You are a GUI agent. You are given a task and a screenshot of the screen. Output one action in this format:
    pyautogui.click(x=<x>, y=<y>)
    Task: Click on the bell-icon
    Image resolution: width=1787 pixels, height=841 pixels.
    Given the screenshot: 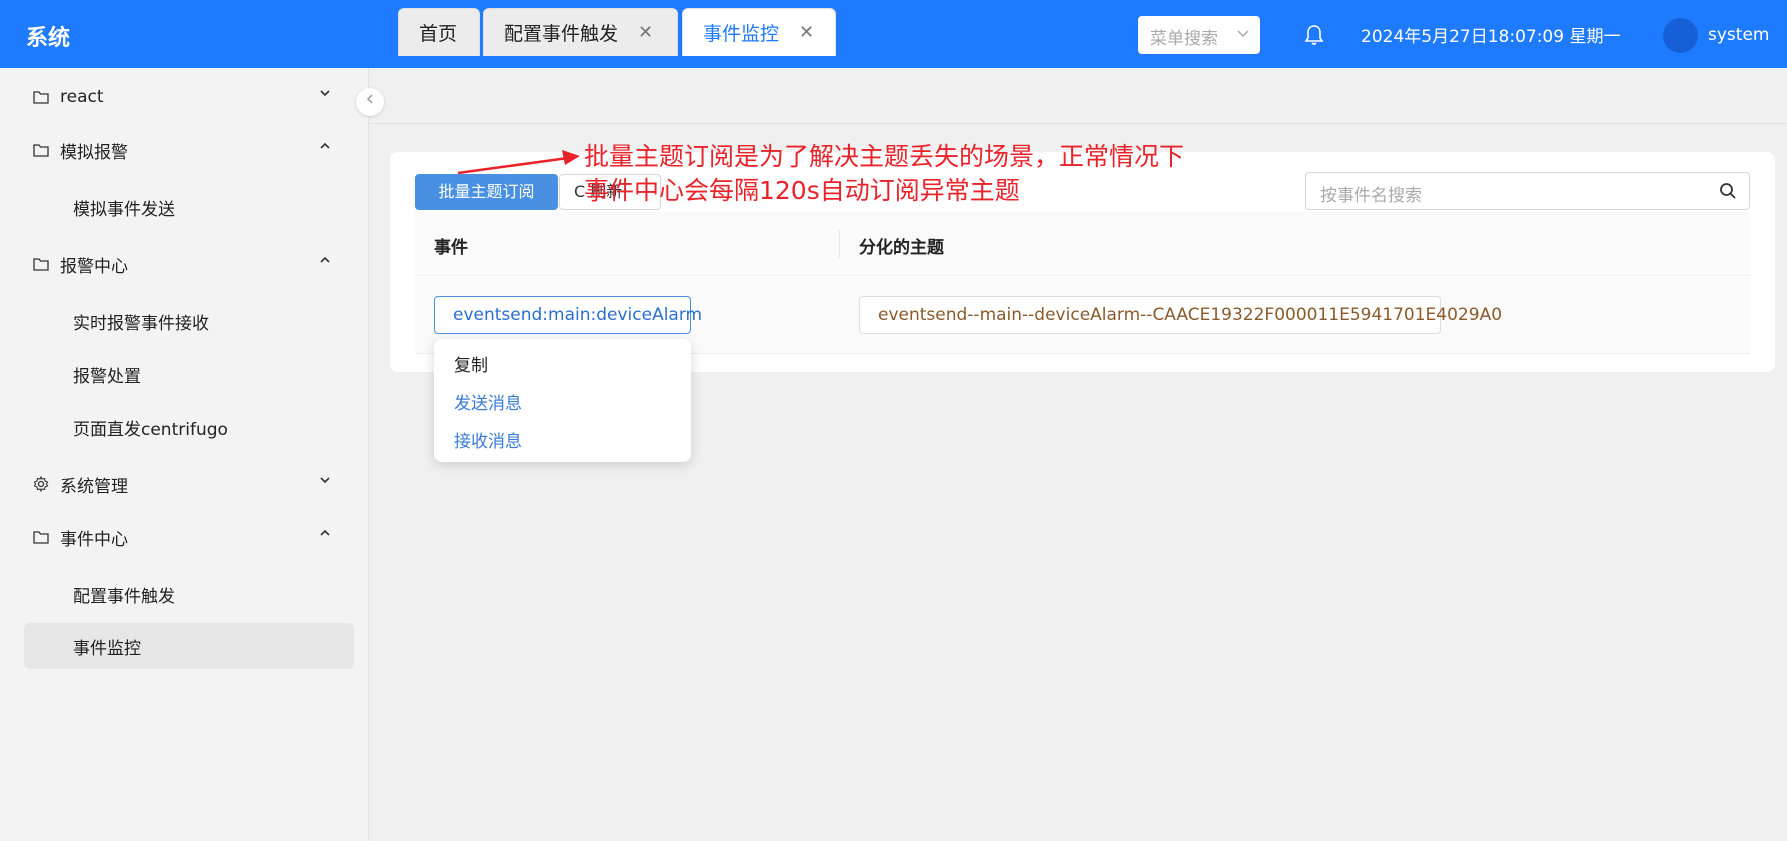 What is the action you would take?
    pyautogui.click(x=1314, y=35)
    